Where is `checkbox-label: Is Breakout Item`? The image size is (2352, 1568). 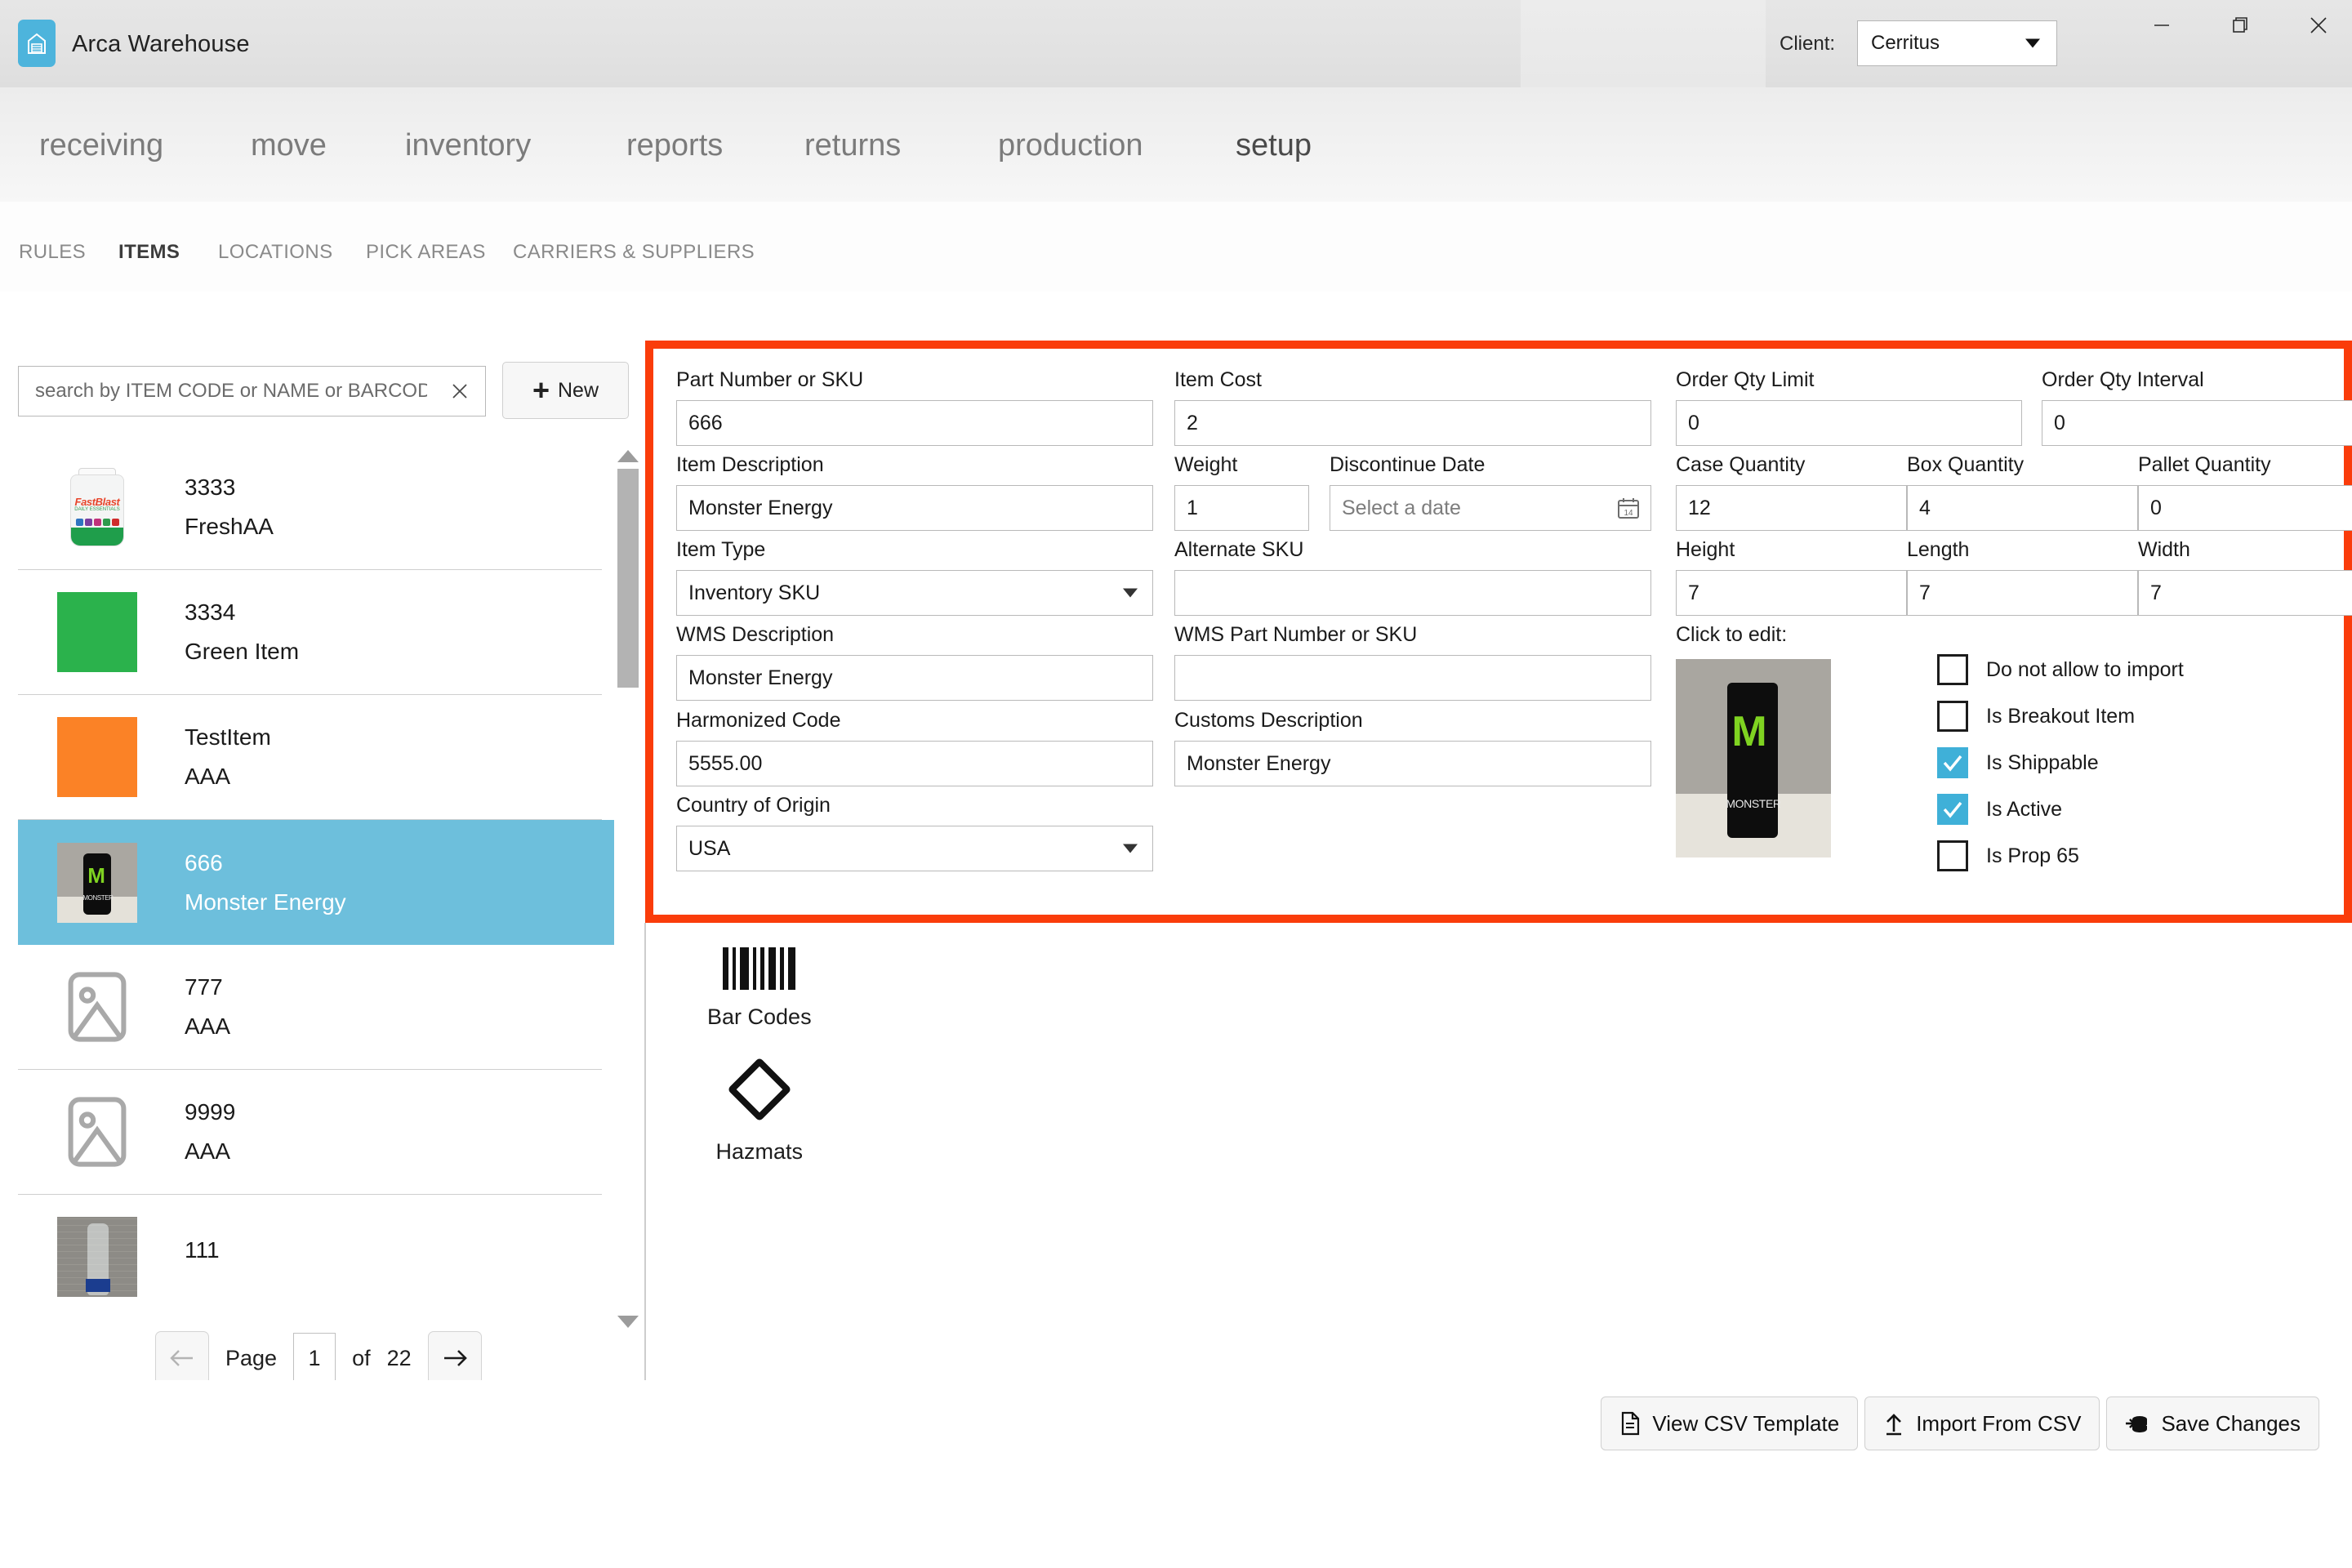
checkbox-label: Is Breakout Item is located at coordinates (2061, 716).